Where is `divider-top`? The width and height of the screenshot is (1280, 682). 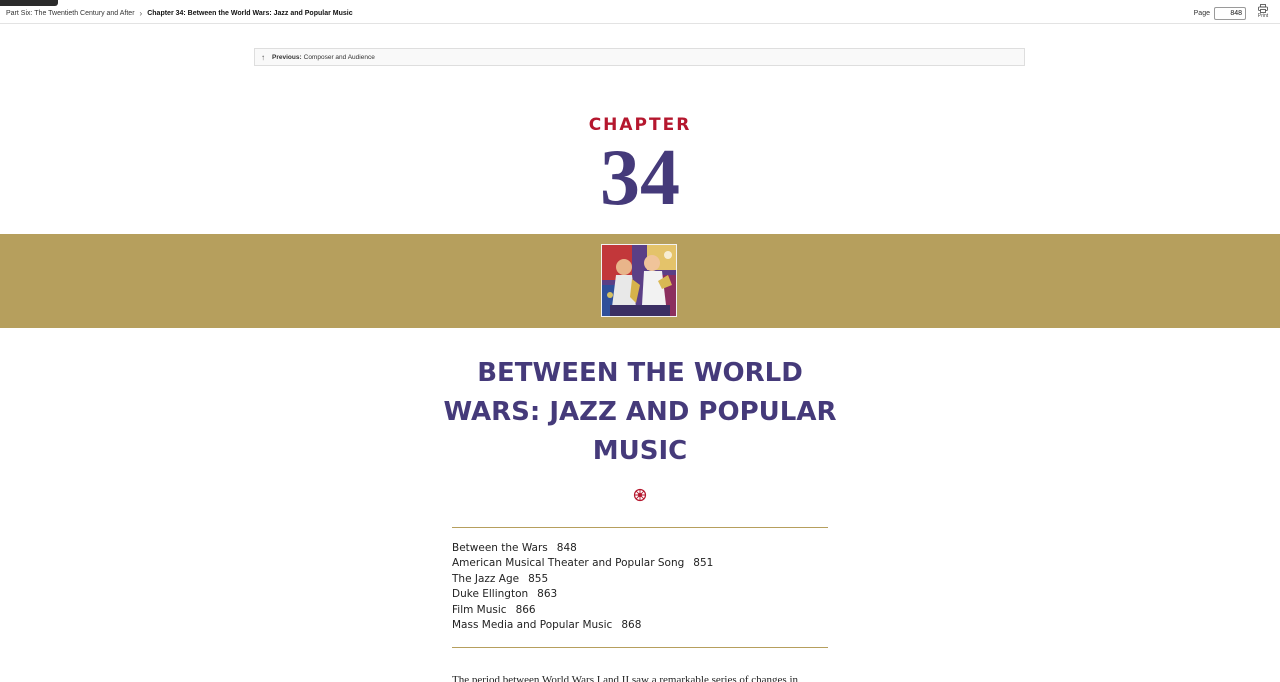
divider-top is located at coordinates (640, 527).